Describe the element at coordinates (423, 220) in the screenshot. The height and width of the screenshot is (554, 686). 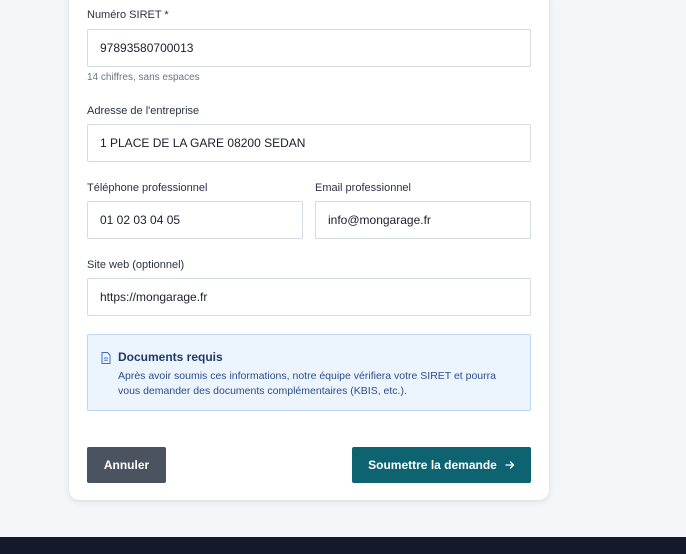
I see `email-input: info@mongarage.fr` at that location.